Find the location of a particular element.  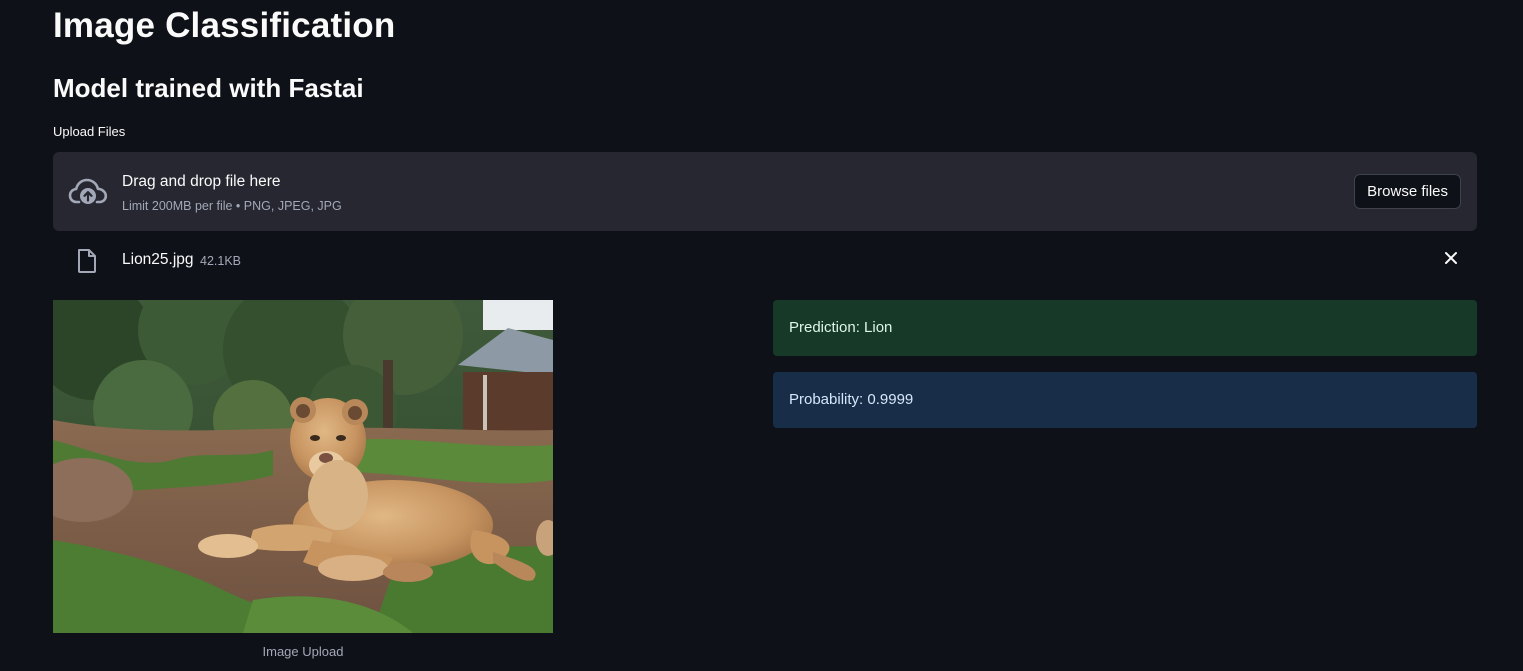

uploader-label: Upload Files is located at coordinates (89, 131).